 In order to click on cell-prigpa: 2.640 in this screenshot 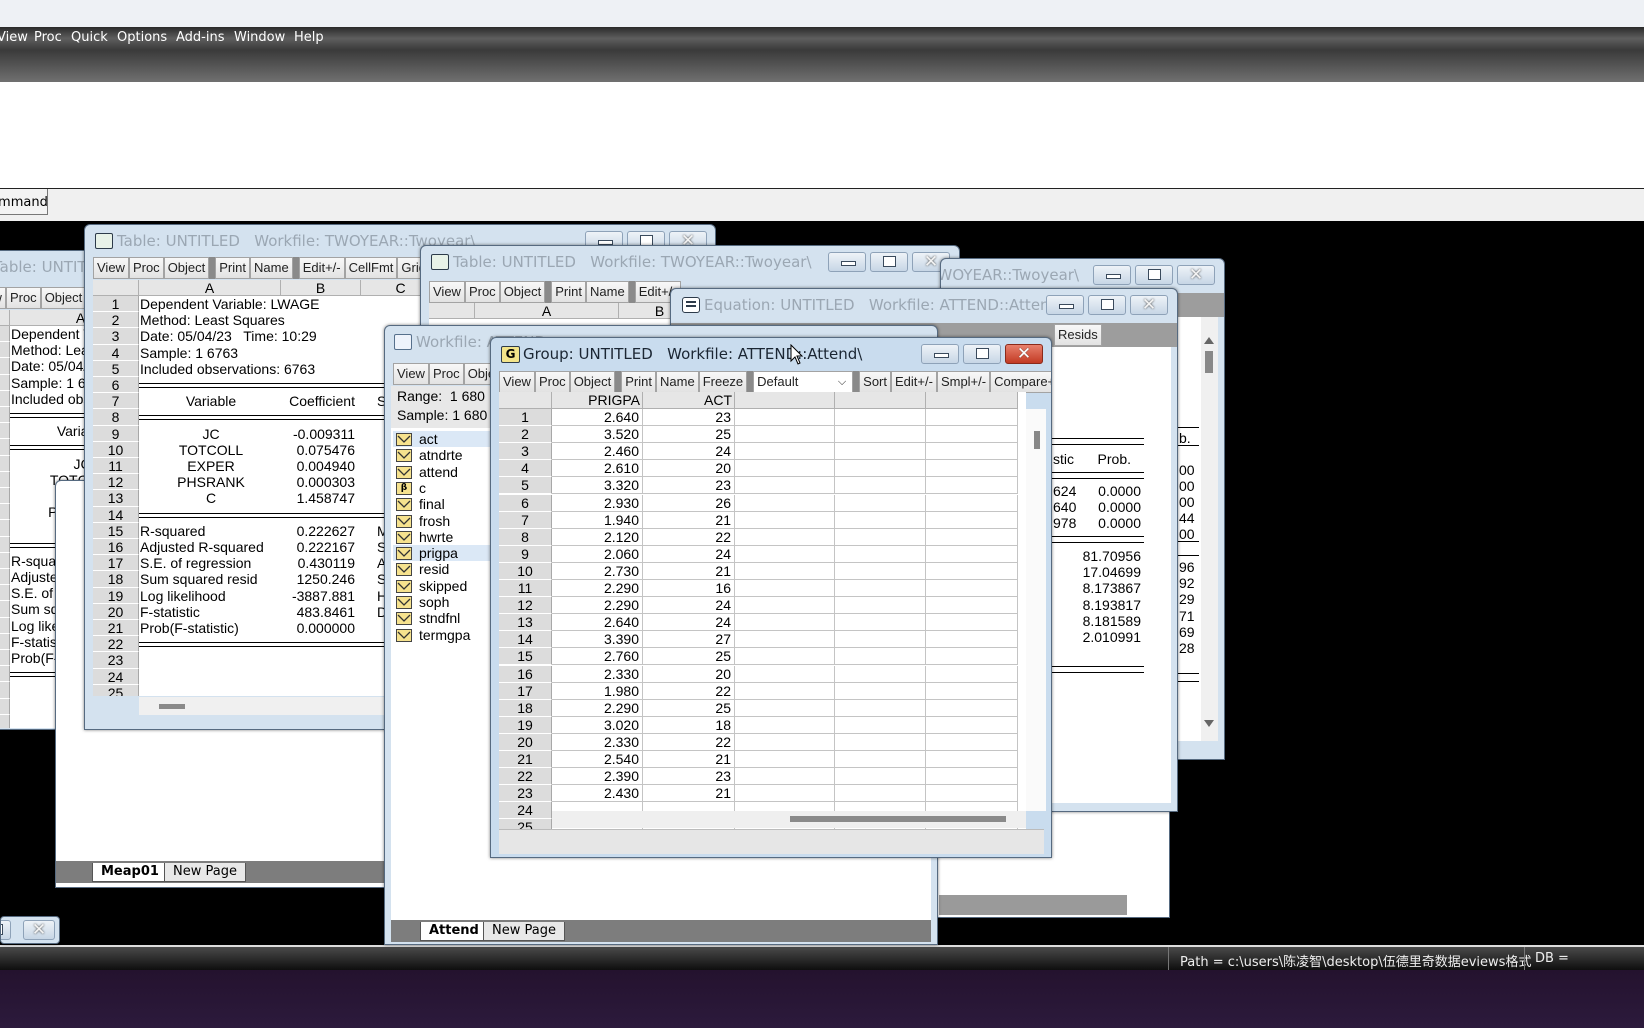, I will do `click(597, 623)`.